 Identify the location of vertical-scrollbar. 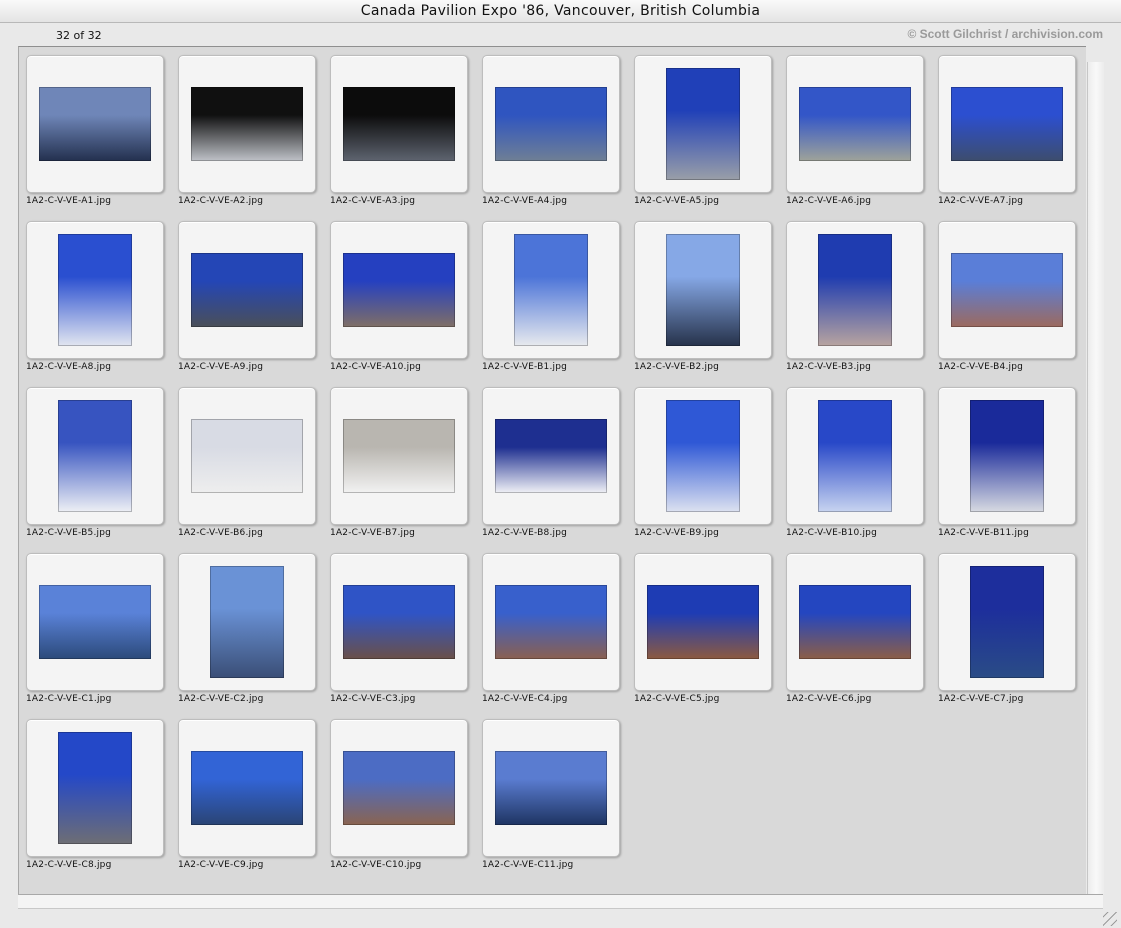
(1095, 478).